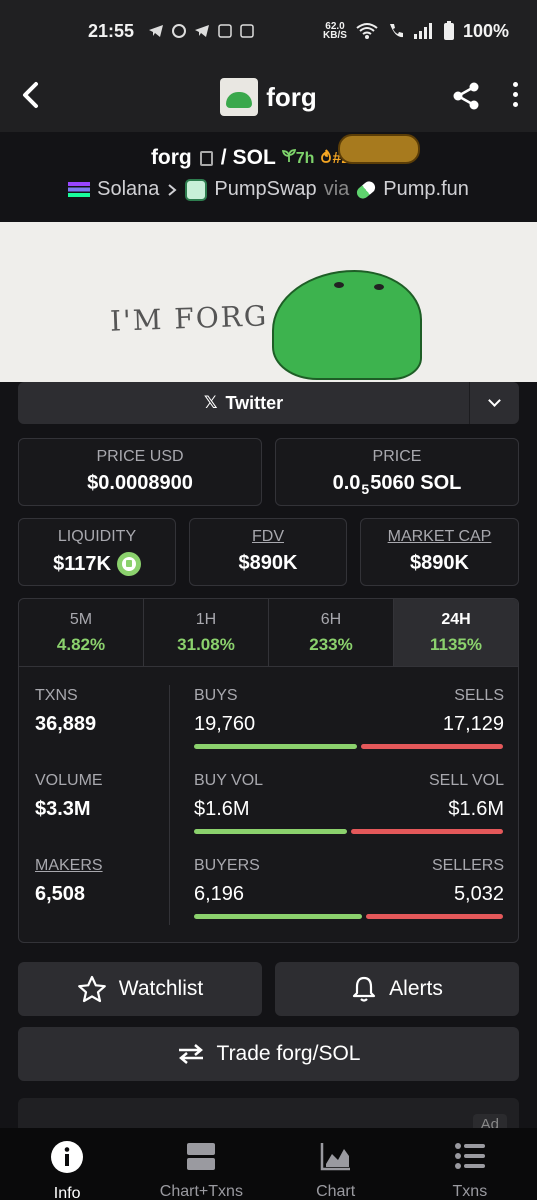 The image size is (537, 1200). I want to click on chain-name: Solana, so click(128, 189).